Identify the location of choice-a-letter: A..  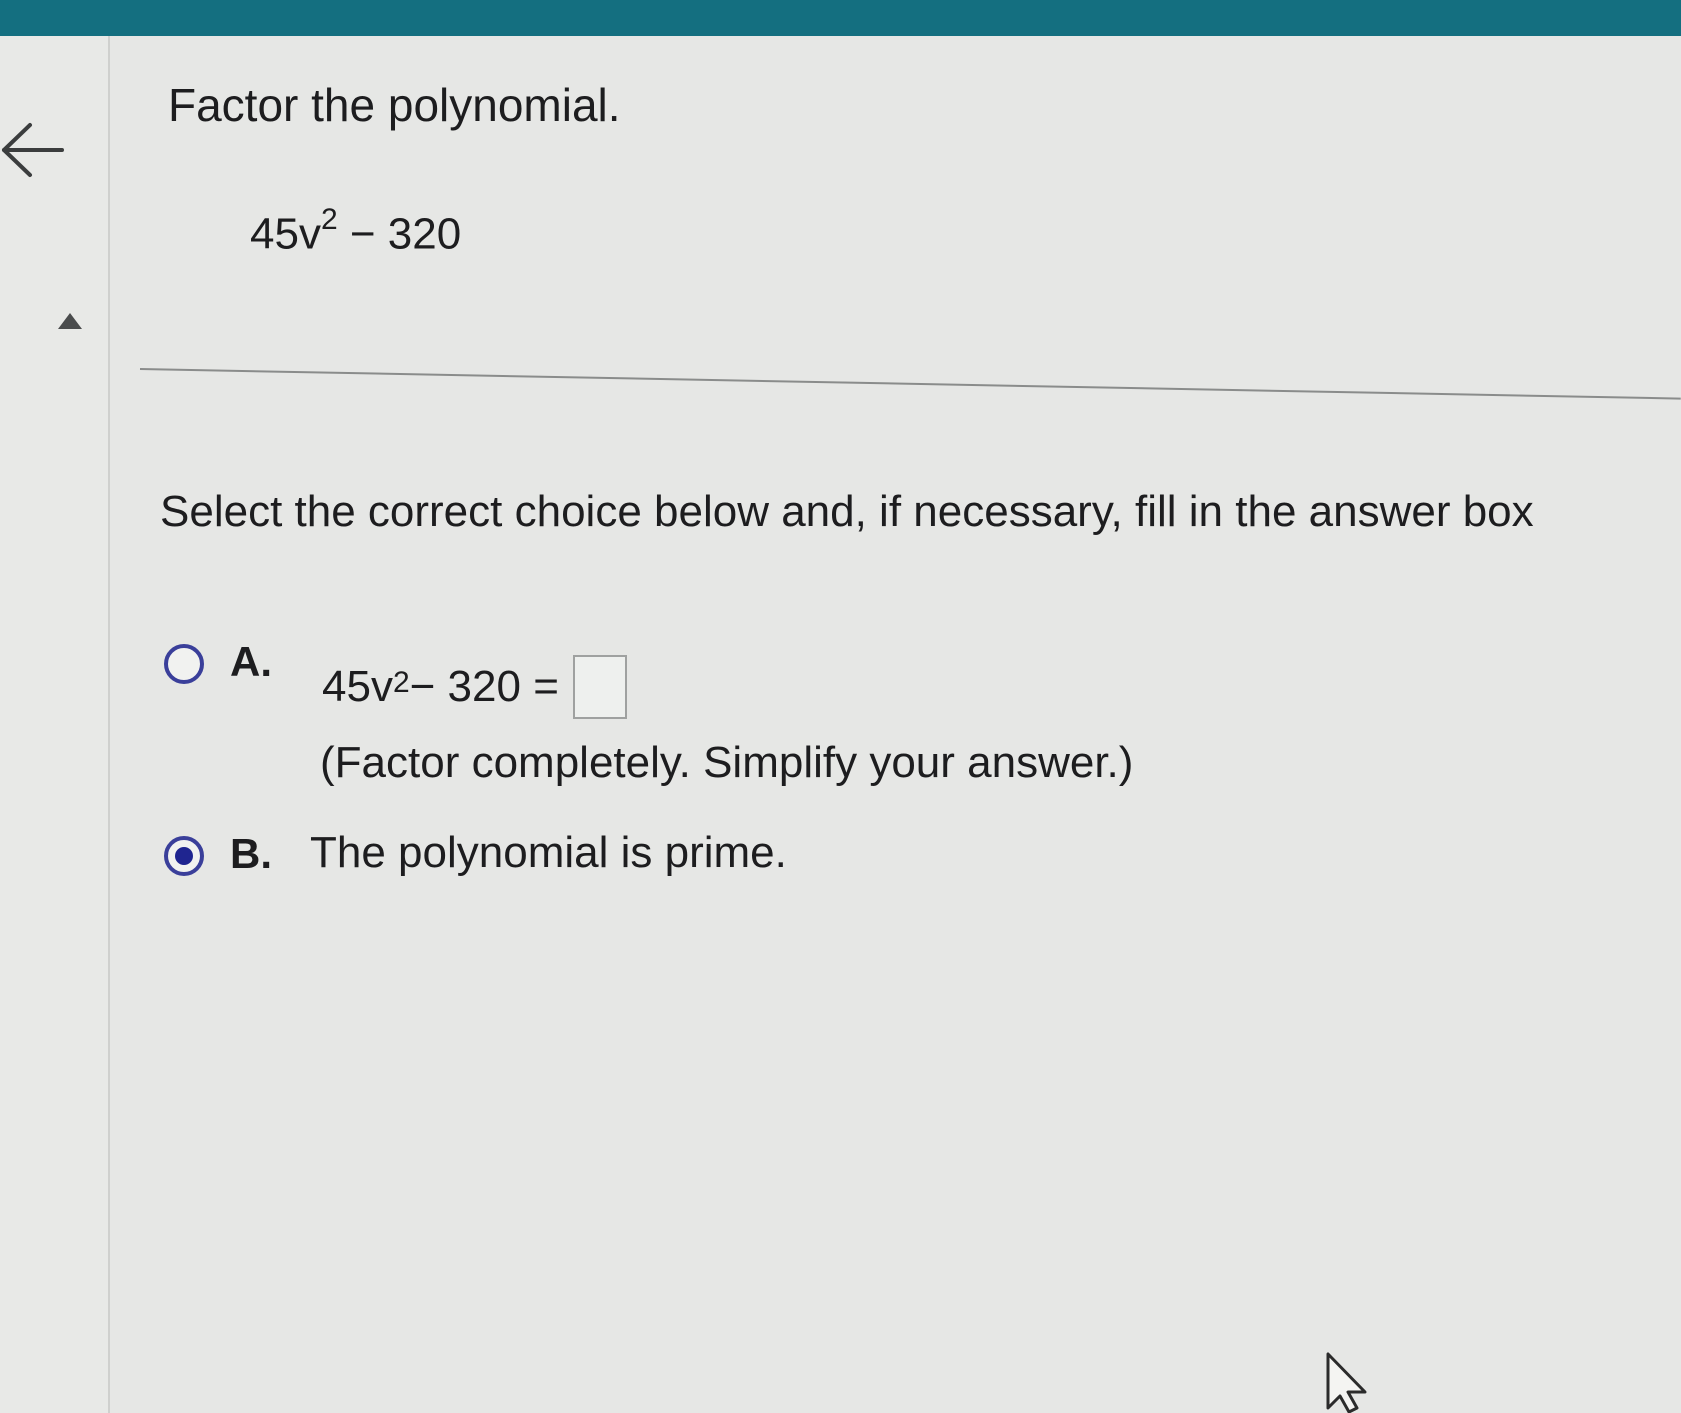
(251, 661).